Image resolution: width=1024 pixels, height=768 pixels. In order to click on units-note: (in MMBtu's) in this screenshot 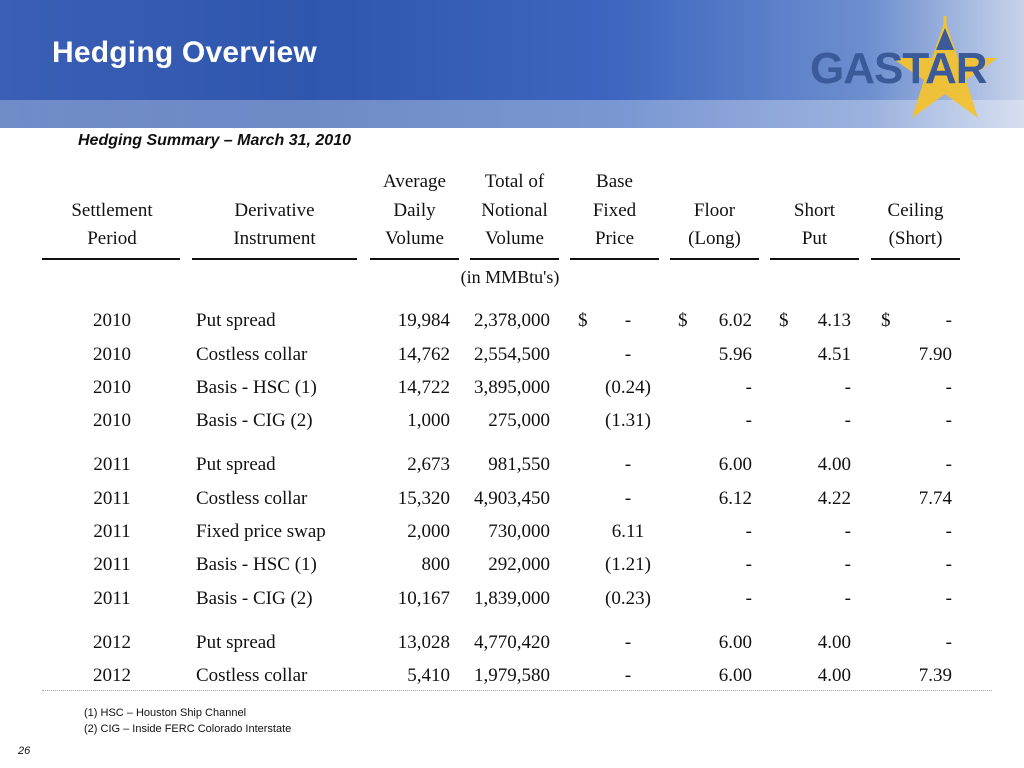, I will do `click(510, 277)`.